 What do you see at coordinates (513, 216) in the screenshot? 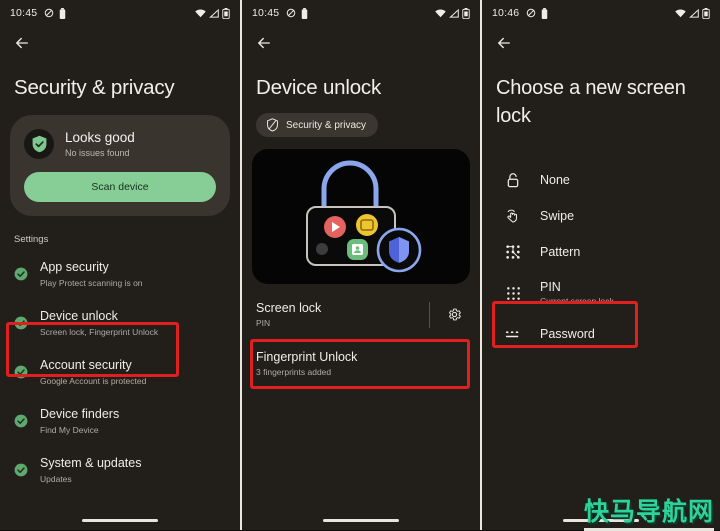
I see `swipe-icon` at bounding box center [513, 216].